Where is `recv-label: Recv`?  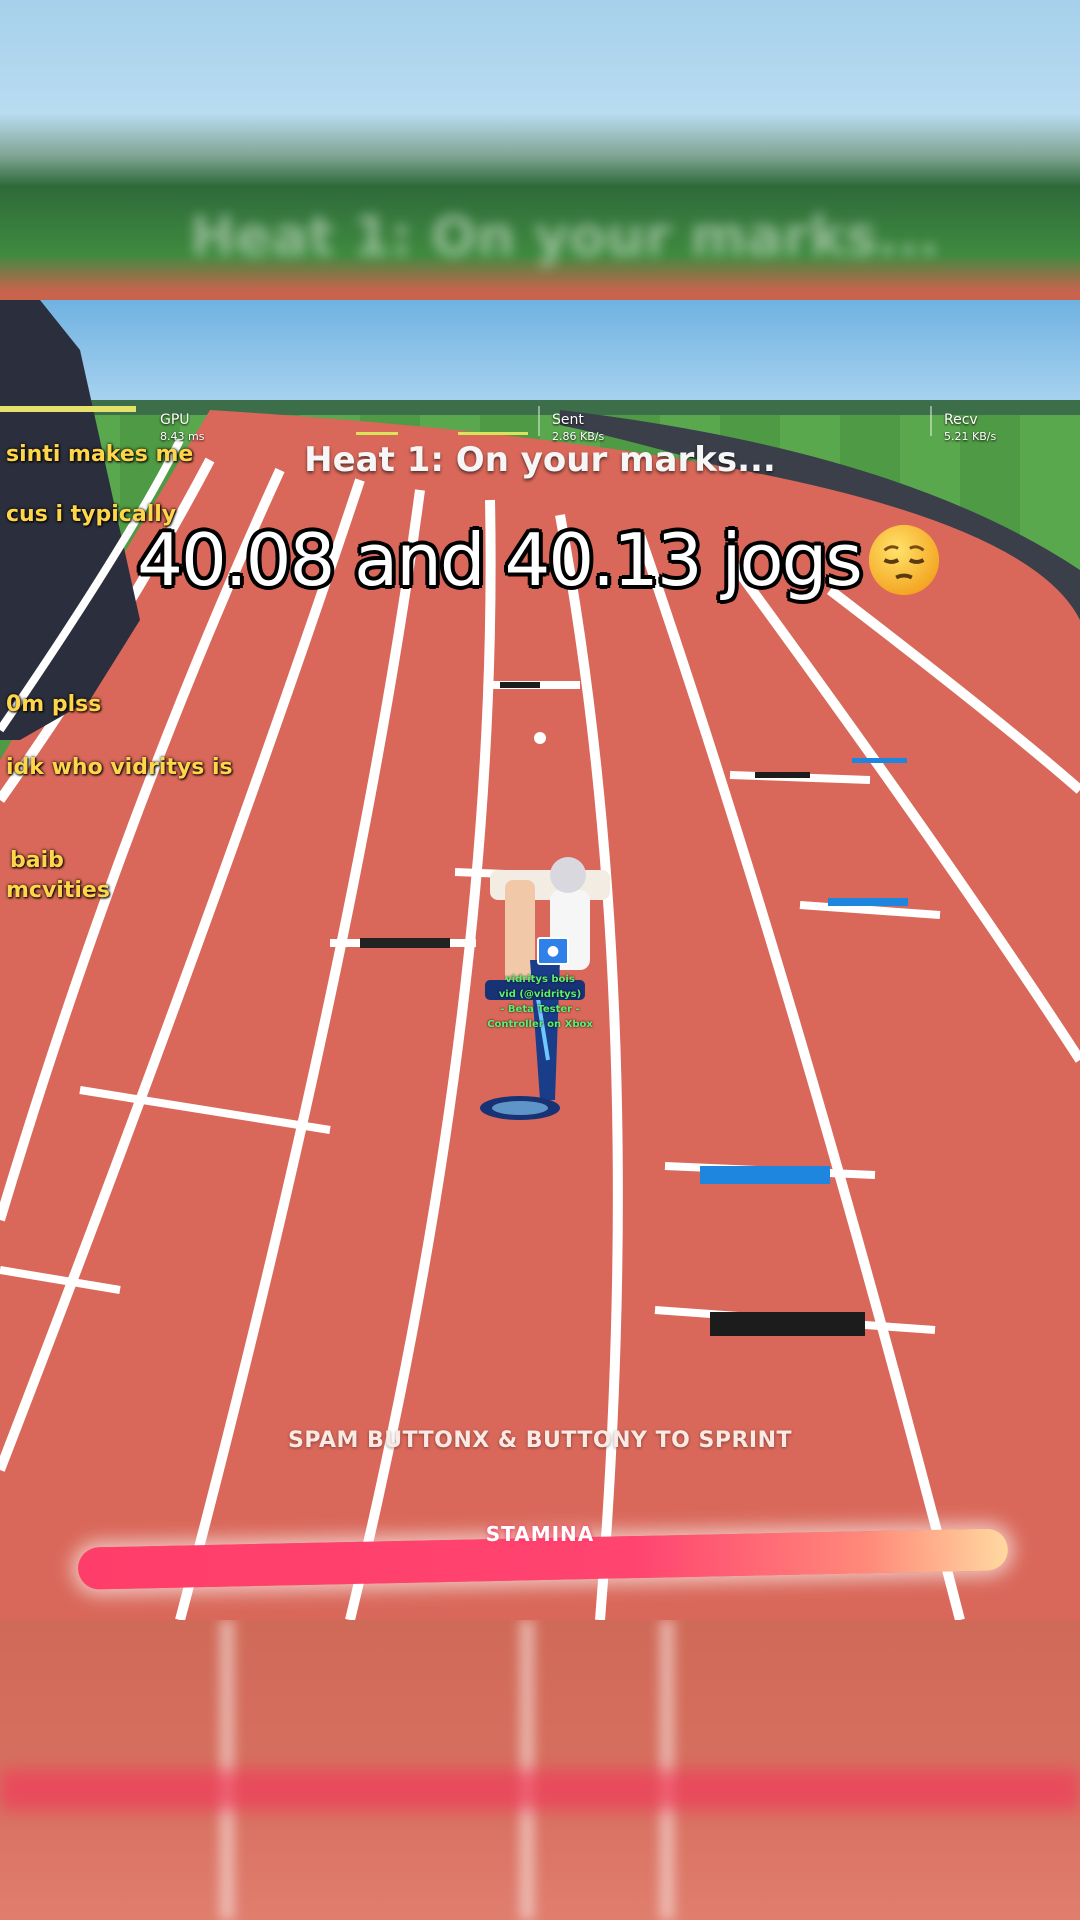 recv-label: Recv is located at coordinates (961, 420).